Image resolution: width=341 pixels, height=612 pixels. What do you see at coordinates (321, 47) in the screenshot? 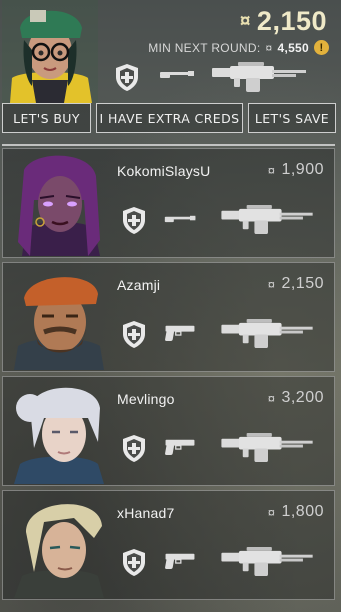
I see `warning-icon: !` at bounding box center [321, 47].